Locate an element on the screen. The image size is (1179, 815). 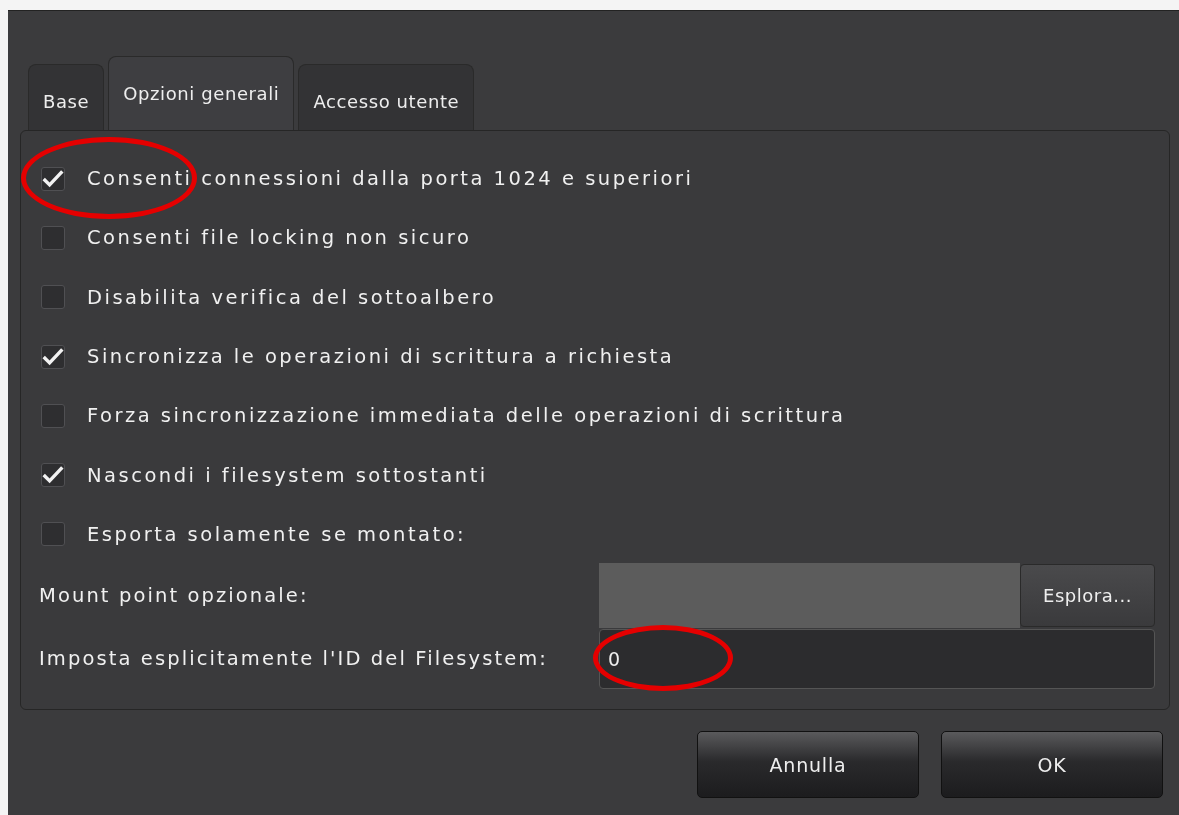
checkbox-label: Disabilita verifica del sottoalbero is located at coordinates (292, 297).